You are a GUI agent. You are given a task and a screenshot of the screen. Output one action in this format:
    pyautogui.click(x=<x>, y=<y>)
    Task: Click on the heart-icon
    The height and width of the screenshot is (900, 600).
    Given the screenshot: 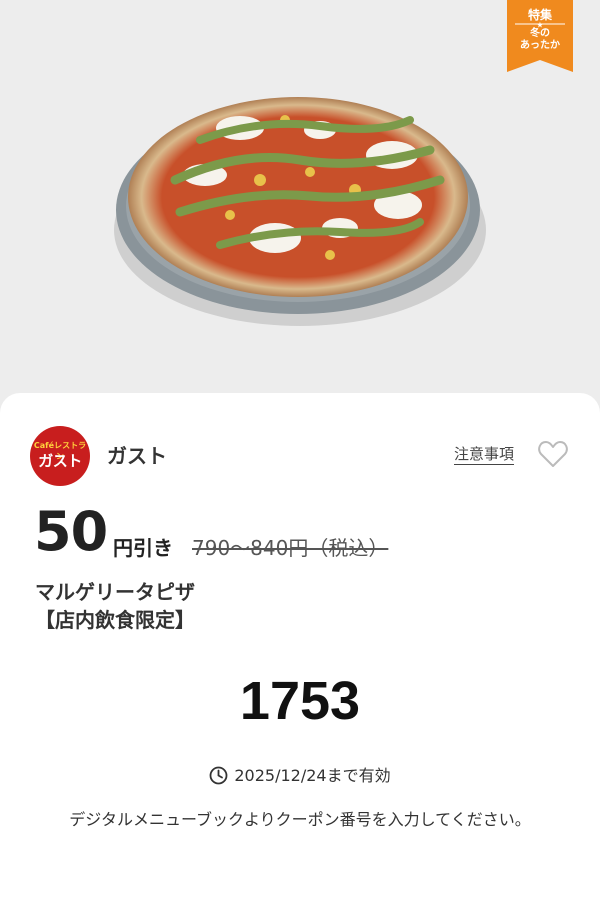 What is the action you would take?
    pyautogui.click(x=553, y=454)
    